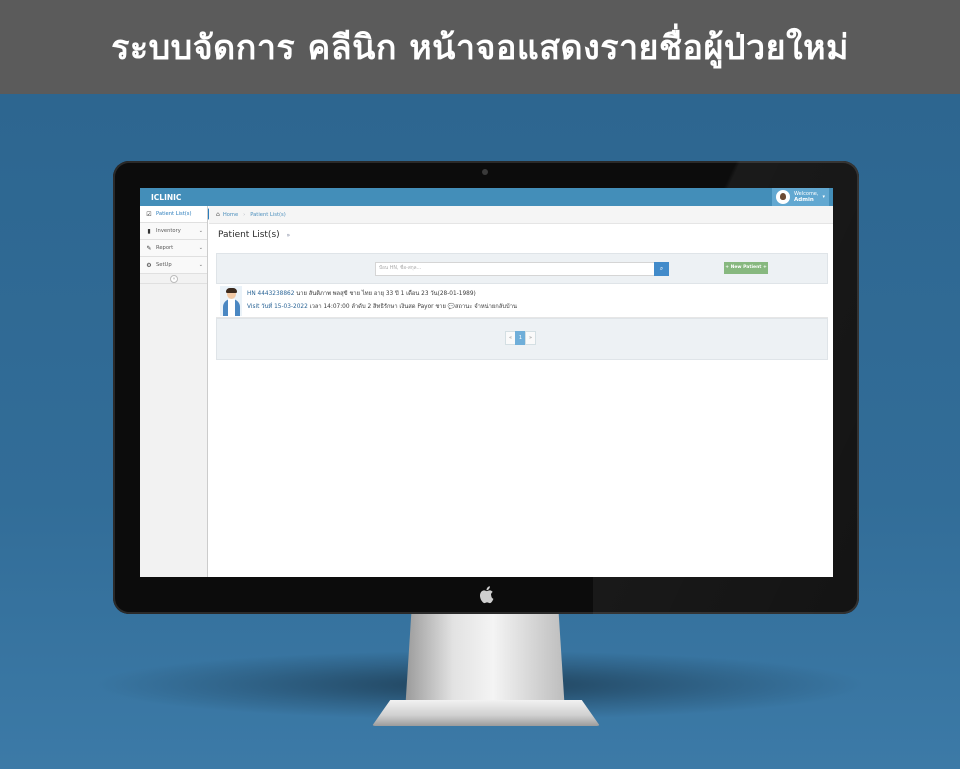  I want to click on visit-link: Visit วันที่ 15-03-2022, so click(277, 307).